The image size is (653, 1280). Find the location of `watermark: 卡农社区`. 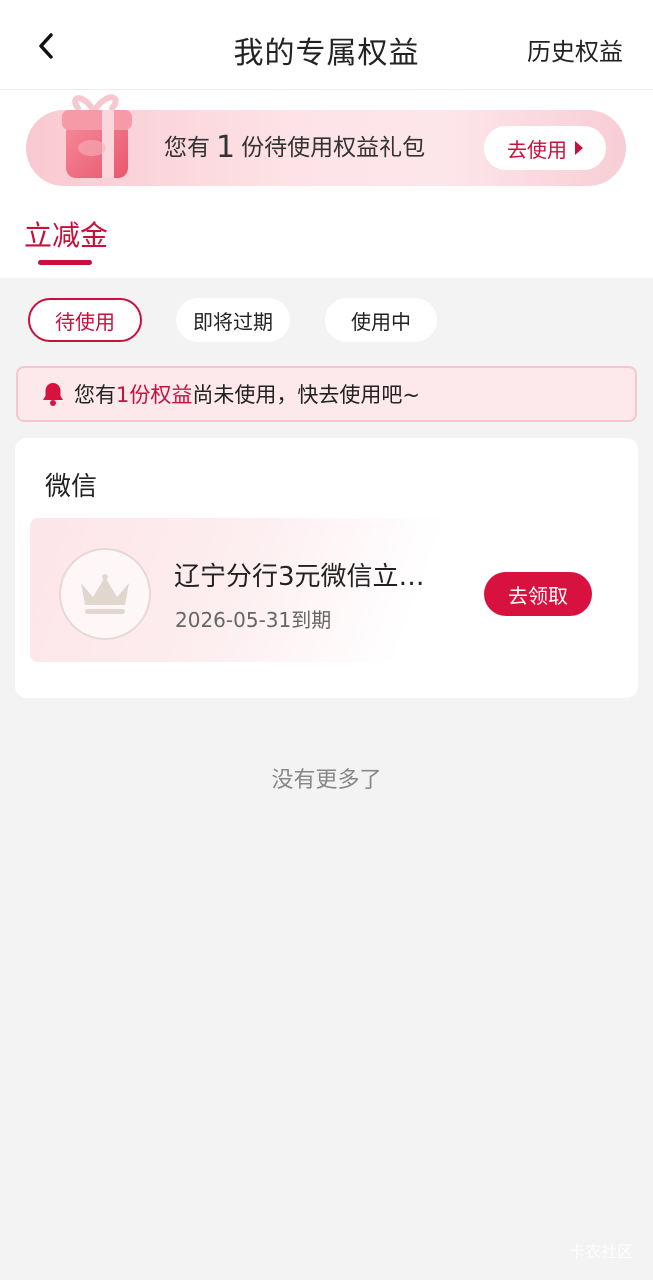

watermark: 卡农社区 is located at coordinates (600, 1251).